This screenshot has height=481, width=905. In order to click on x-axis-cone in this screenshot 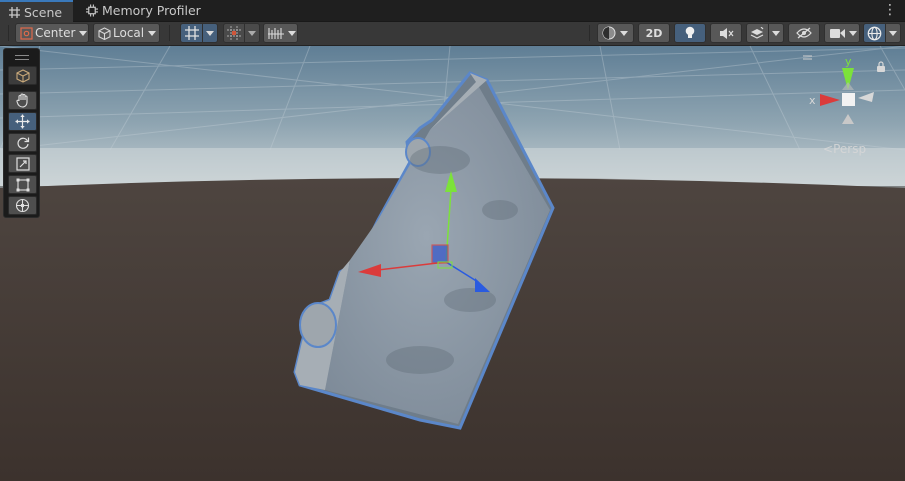, I will do `click(830, 100)`.